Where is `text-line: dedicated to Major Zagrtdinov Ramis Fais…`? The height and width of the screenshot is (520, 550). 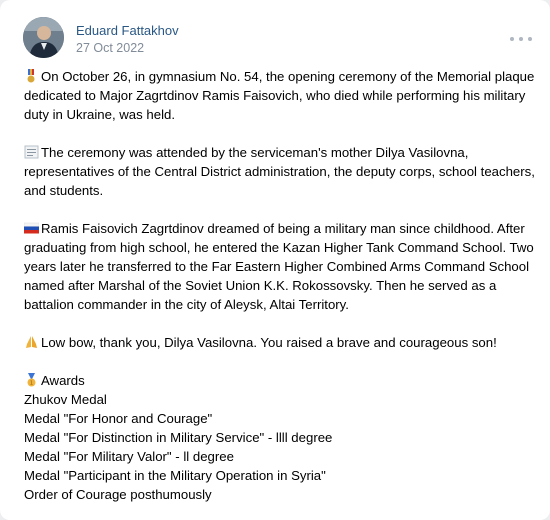
text-line: dedicated to Major Zagrtdinov Ramis Fais… is located at coordinates (275, 95).